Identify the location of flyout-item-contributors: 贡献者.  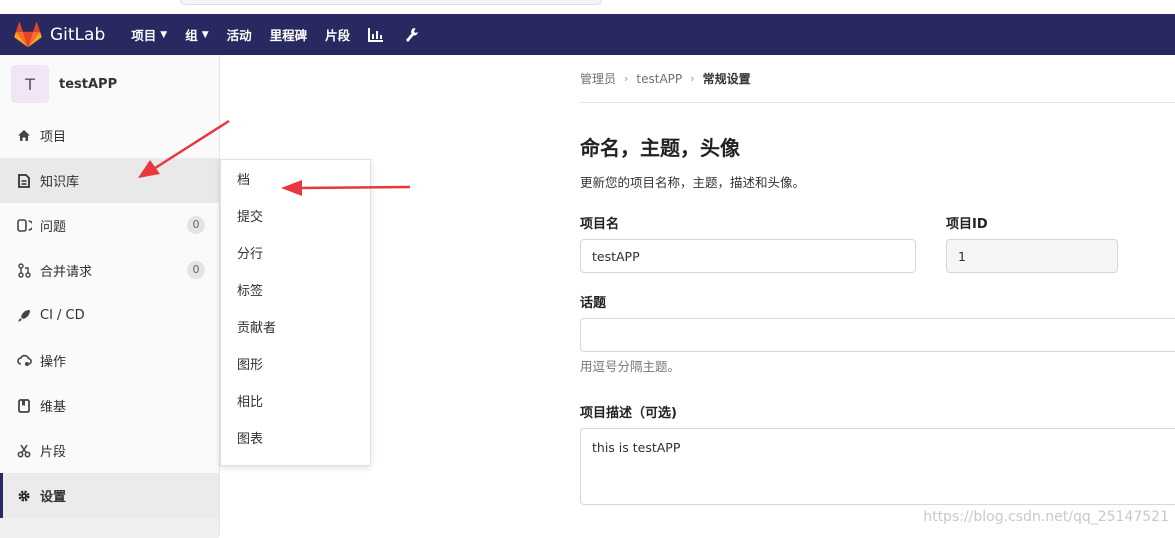
(295, 326).